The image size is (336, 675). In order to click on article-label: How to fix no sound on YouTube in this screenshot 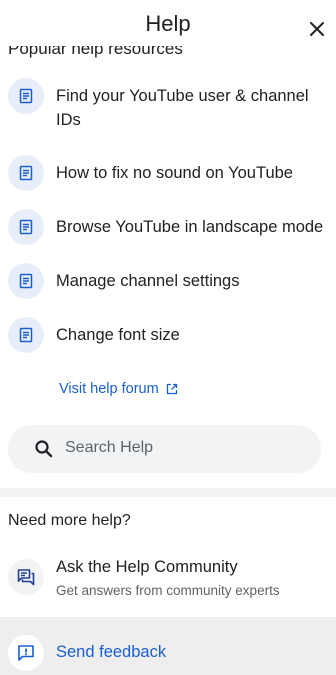, I will do `click(174, 173)`.